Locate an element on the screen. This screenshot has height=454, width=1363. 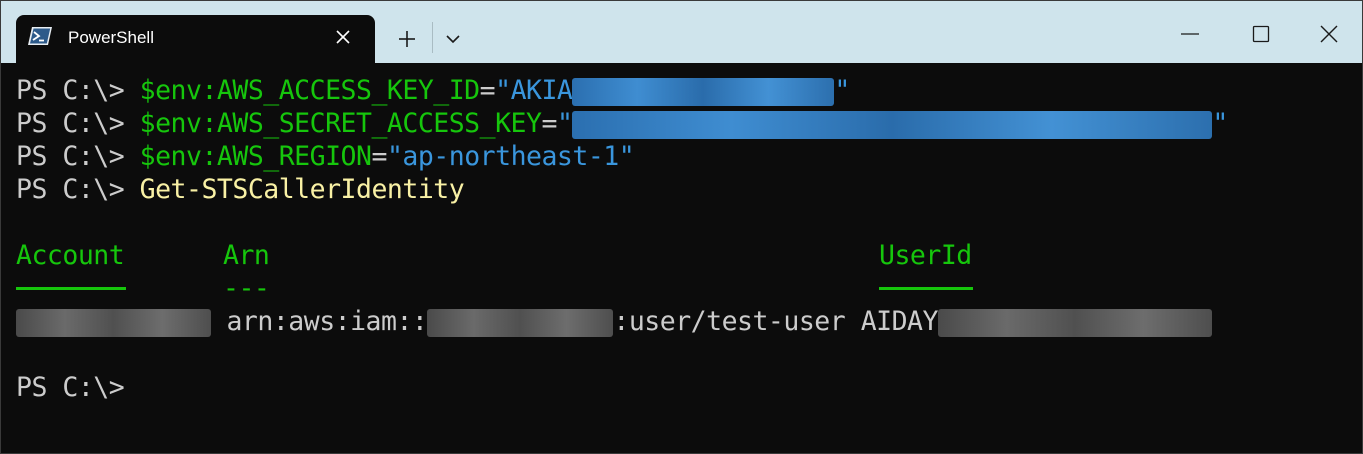
minimize-icon is located at coordinates (1190, 34).